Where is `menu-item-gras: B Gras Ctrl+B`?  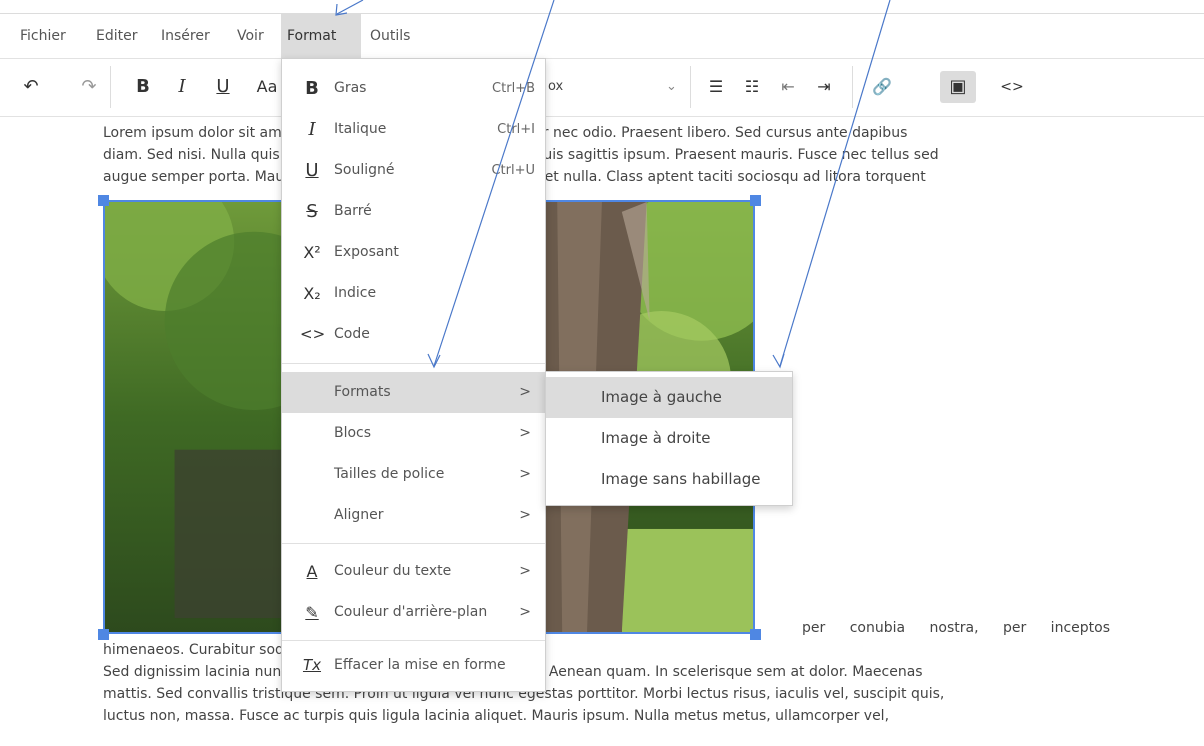
menu-item-gras: B Gras Ctrl+B is located at coordinates (413, 88).